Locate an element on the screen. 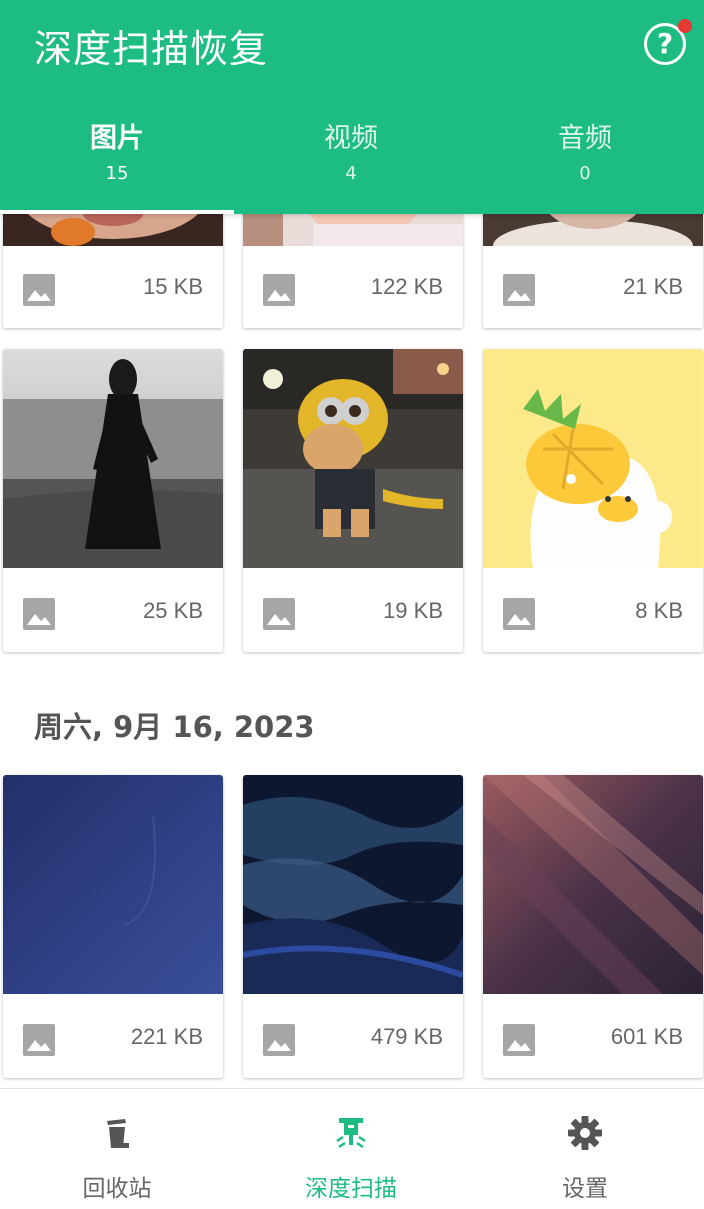  nav-recycle-bin: 回收站 is located at coordinates (117, 1149).